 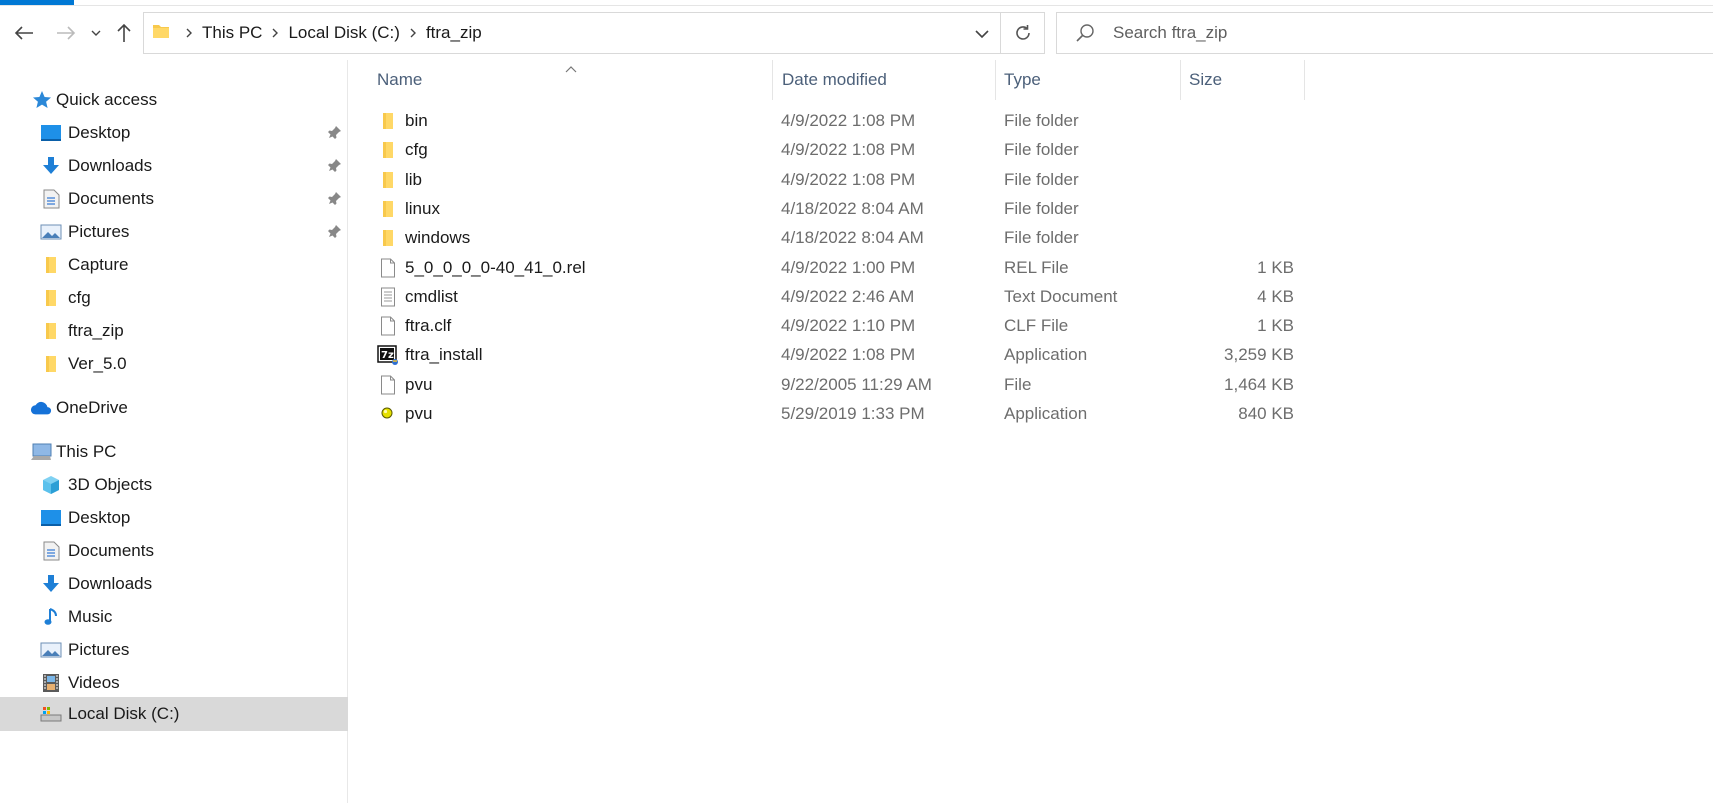 I want to click on search-icon, so click(x=1085, y=33).